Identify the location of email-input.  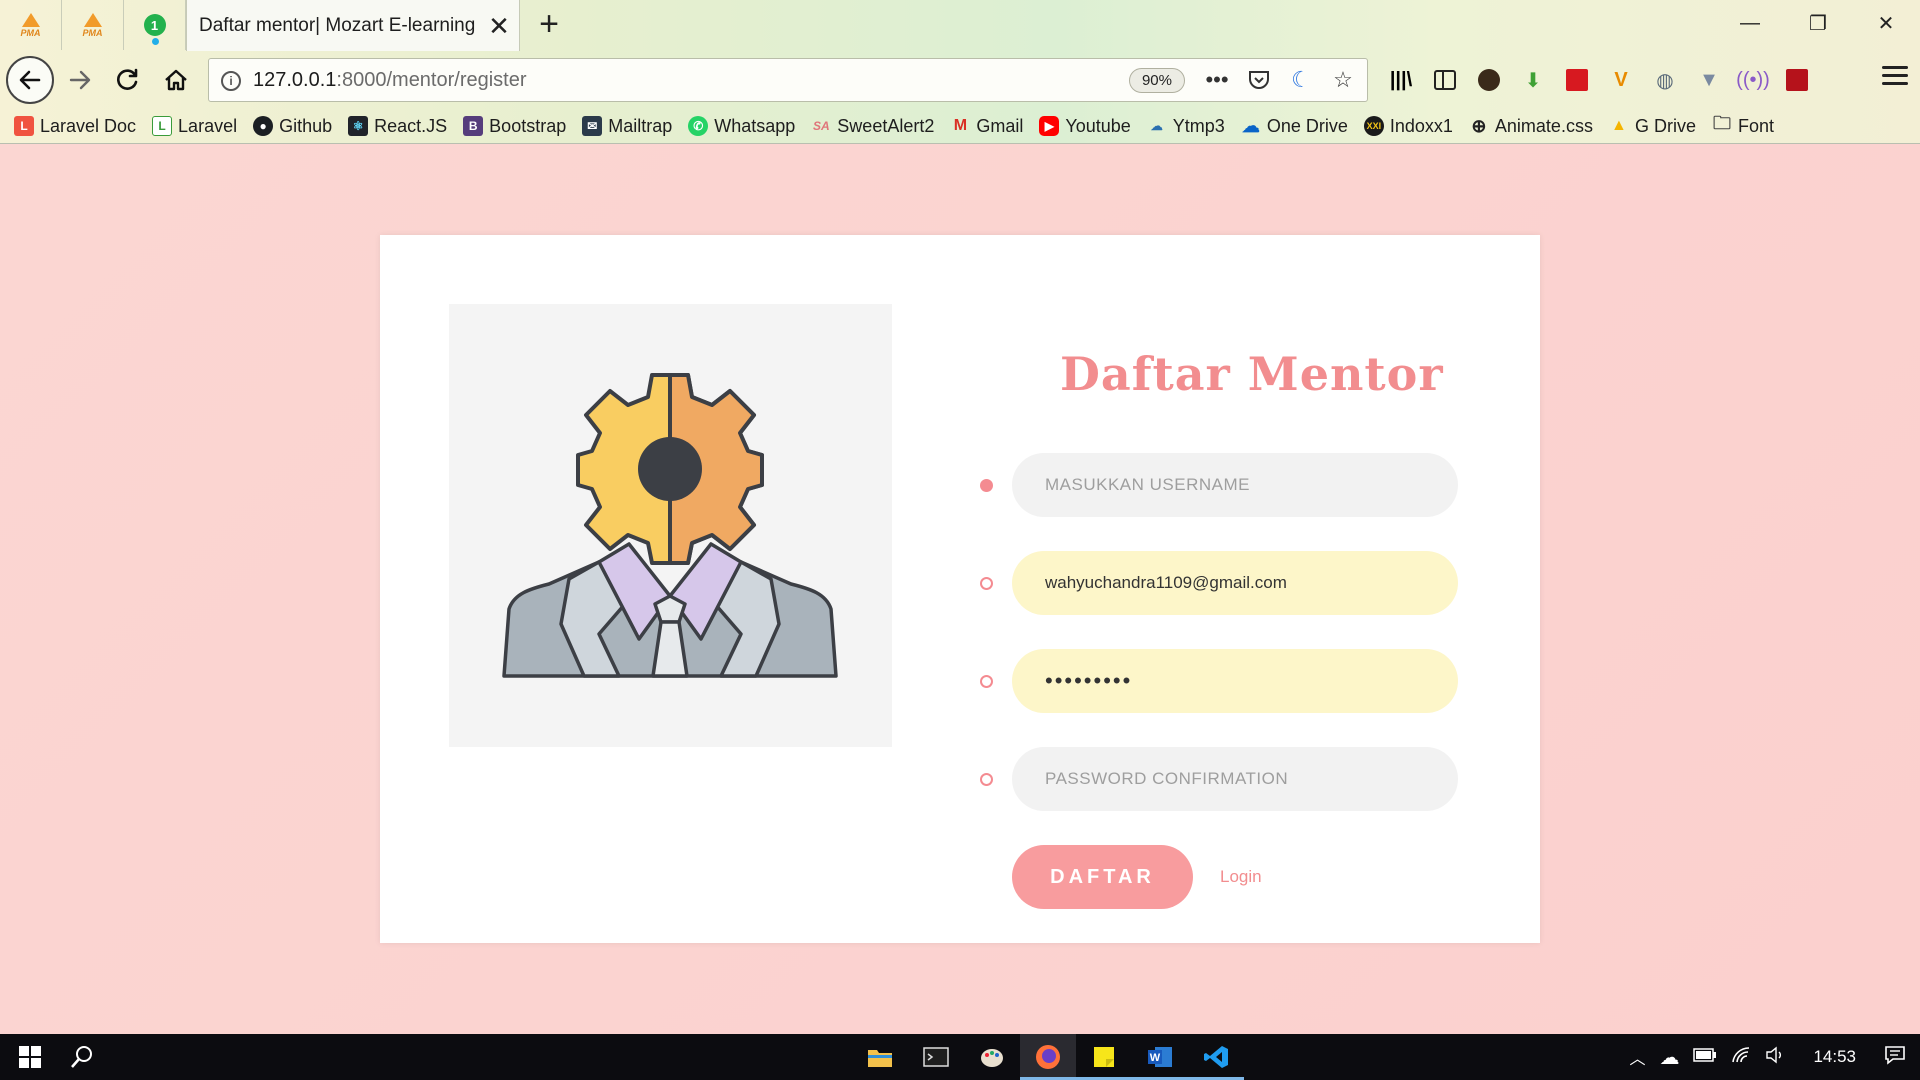
(1235, 583).